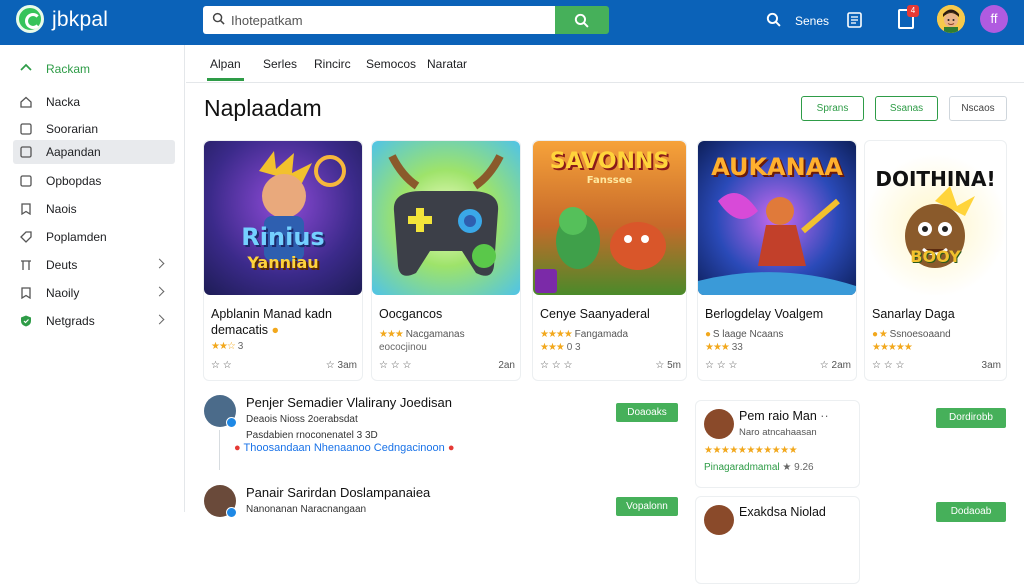 The height and width of the screenshot is (584, 1024). What do you see at coordinates (447, 64) in the screenshot?
I see `tab-4: Naratar` at bounding box center [447, 64].